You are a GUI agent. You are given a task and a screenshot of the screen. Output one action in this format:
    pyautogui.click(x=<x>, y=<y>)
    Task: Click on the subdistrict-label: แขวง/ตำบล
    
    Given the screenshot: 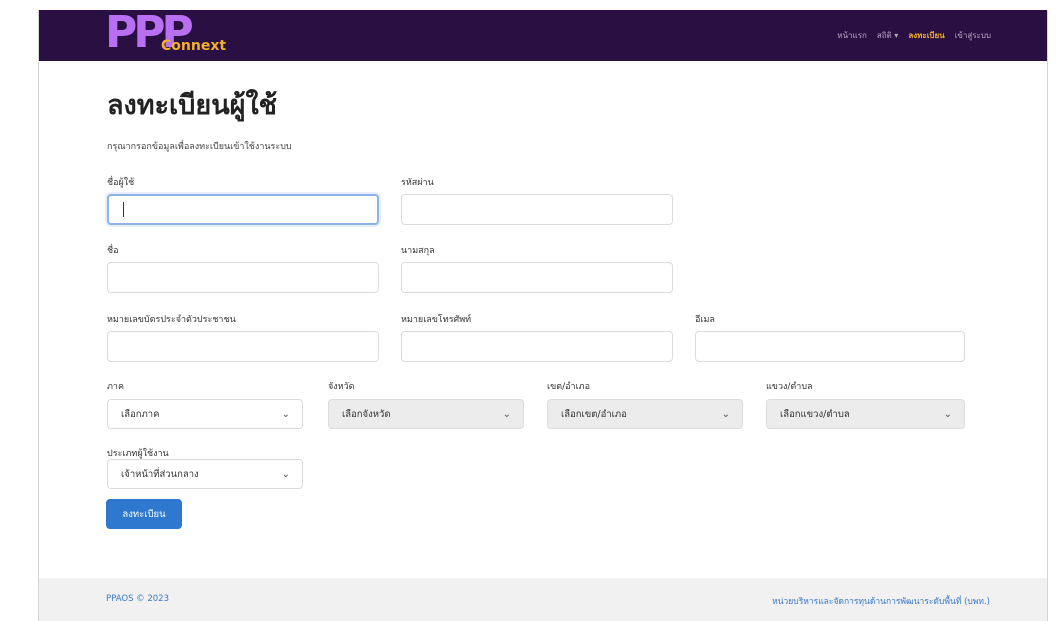 What is the action you would take?
    pyautogui.click(x=789, y=387)
    